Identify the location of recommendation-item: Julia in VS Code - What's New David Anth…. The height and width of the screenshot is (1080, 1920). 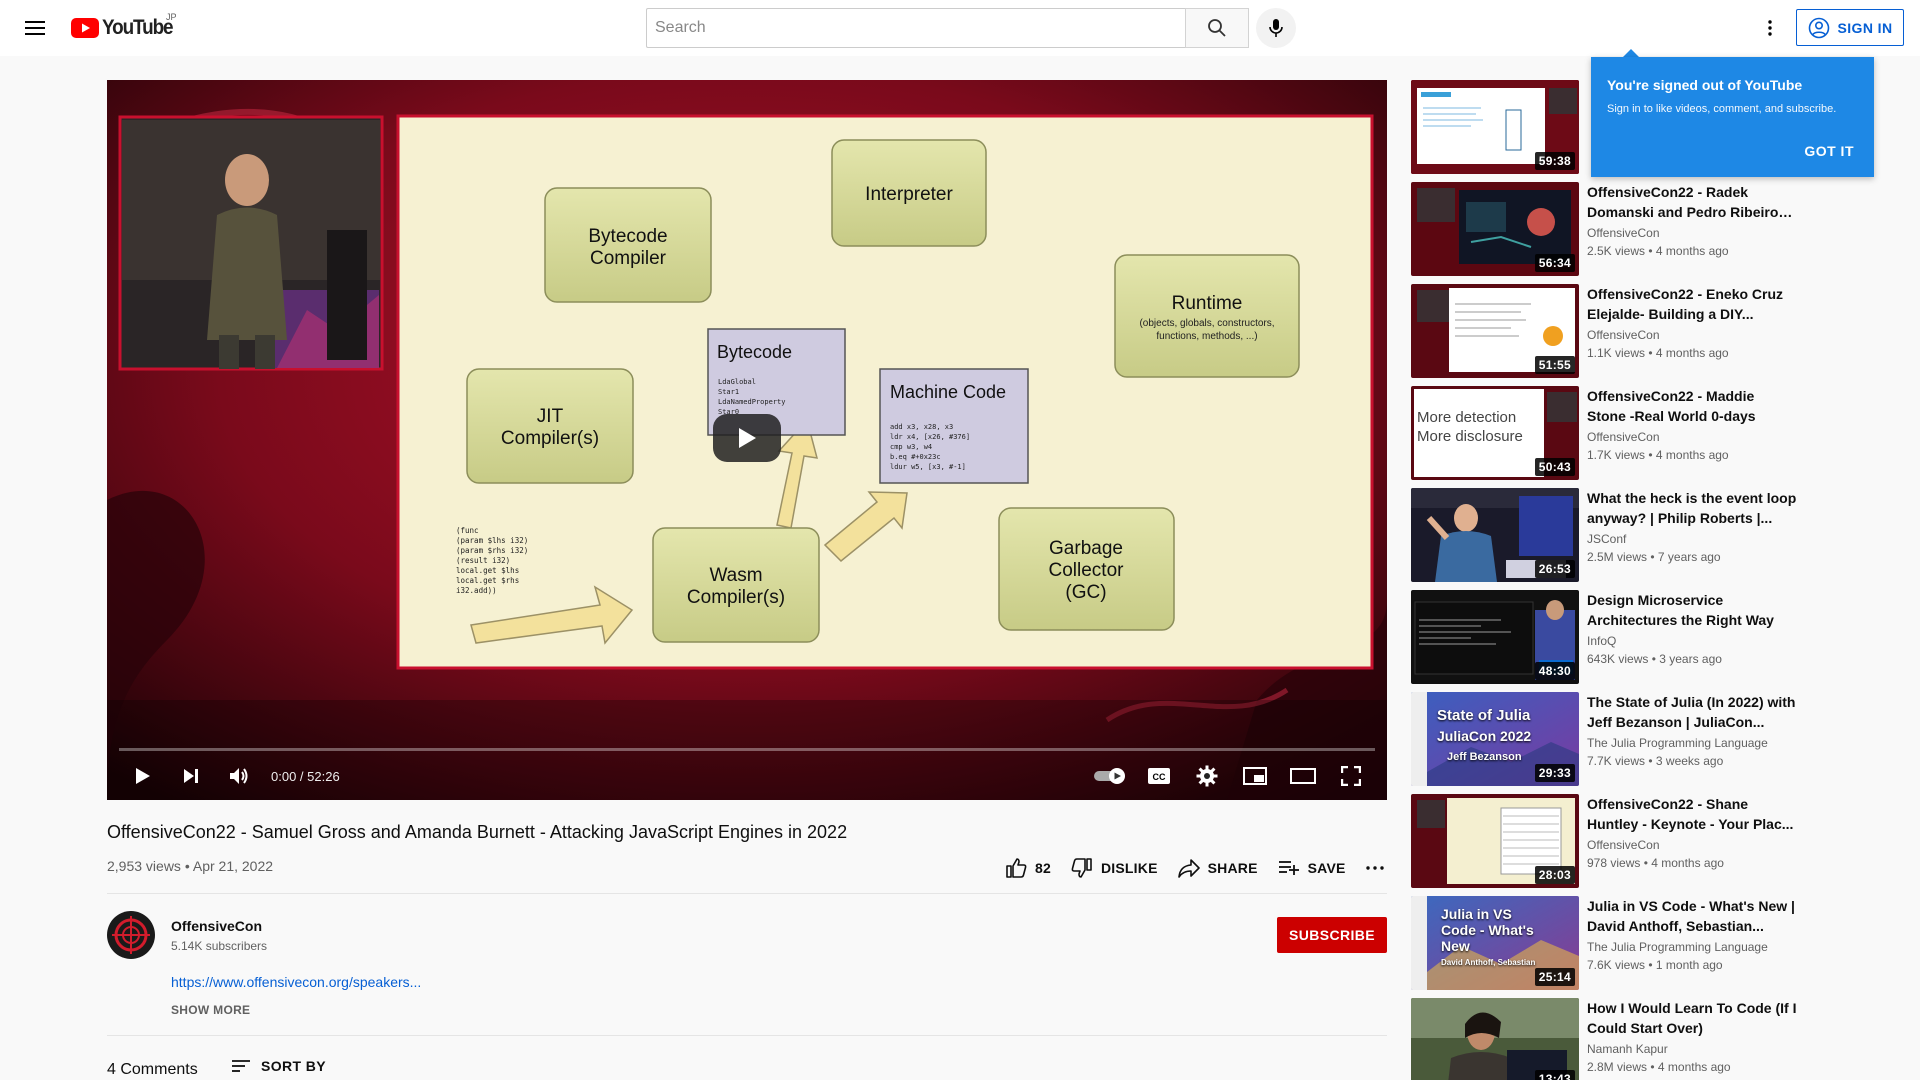
(1611, 943).